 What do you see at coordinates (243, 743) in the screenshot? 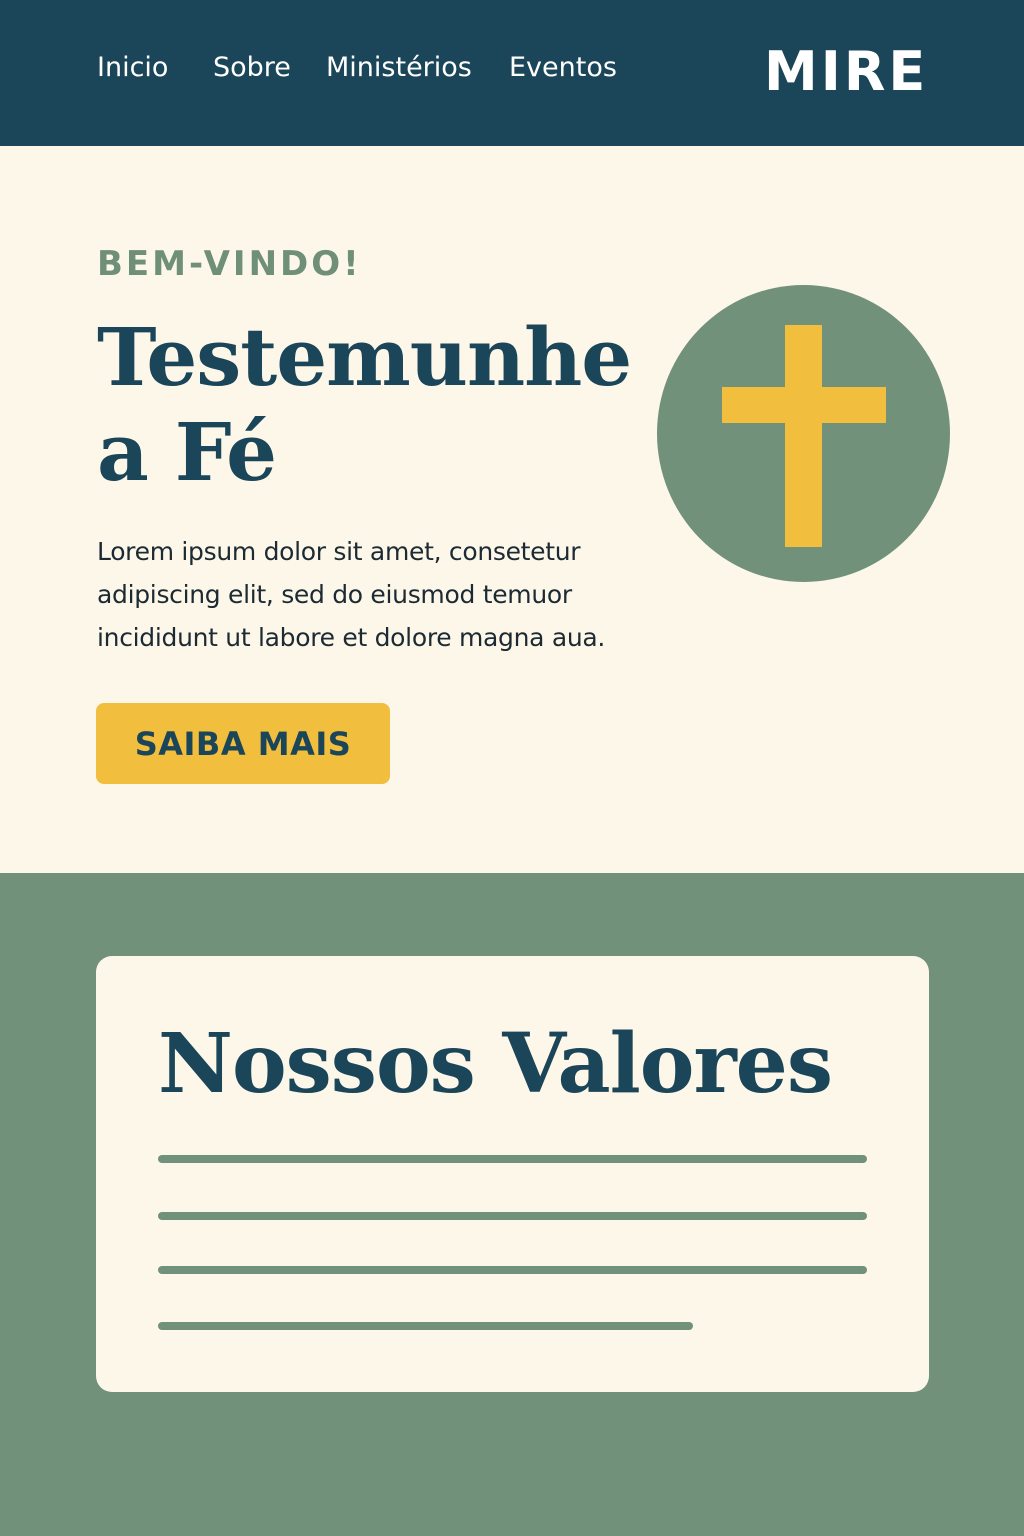
I see `saiba-mais-button: SAIBA MAIS` at bounding box center [243, 743].